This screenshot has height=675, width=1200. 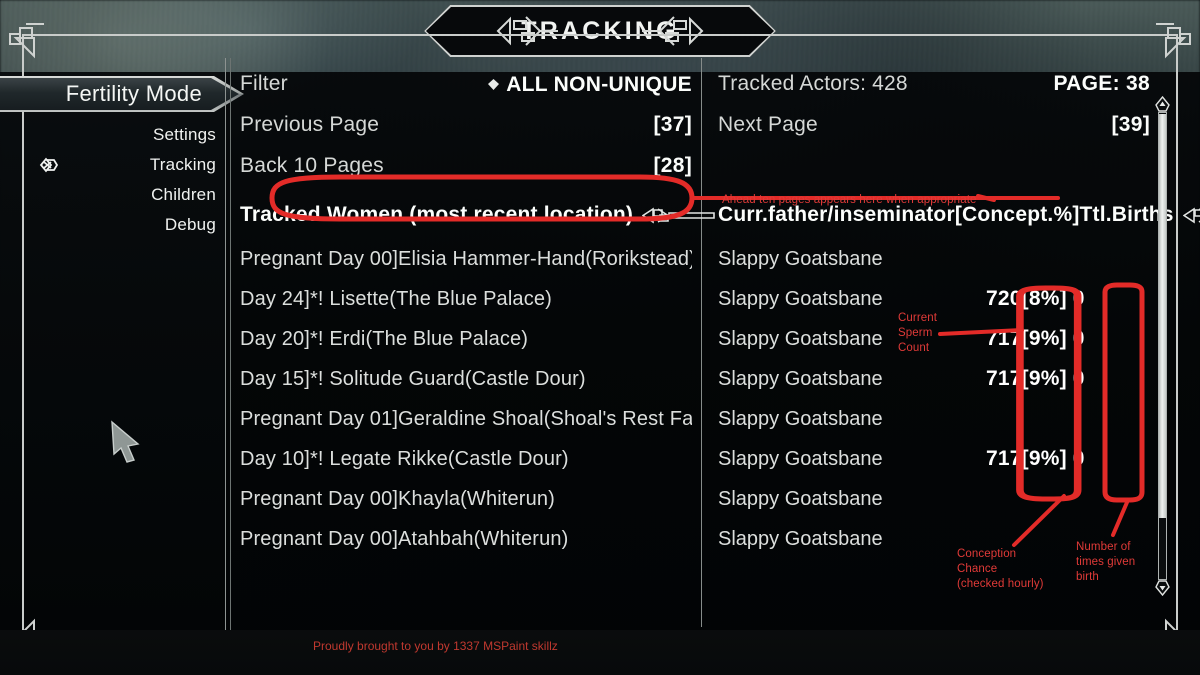 What do you see at coordinates (466, 174) in the screenshot?
I see `back-10-pages-row: Back 10 Pages [28]` at bounding box center [466, 174].